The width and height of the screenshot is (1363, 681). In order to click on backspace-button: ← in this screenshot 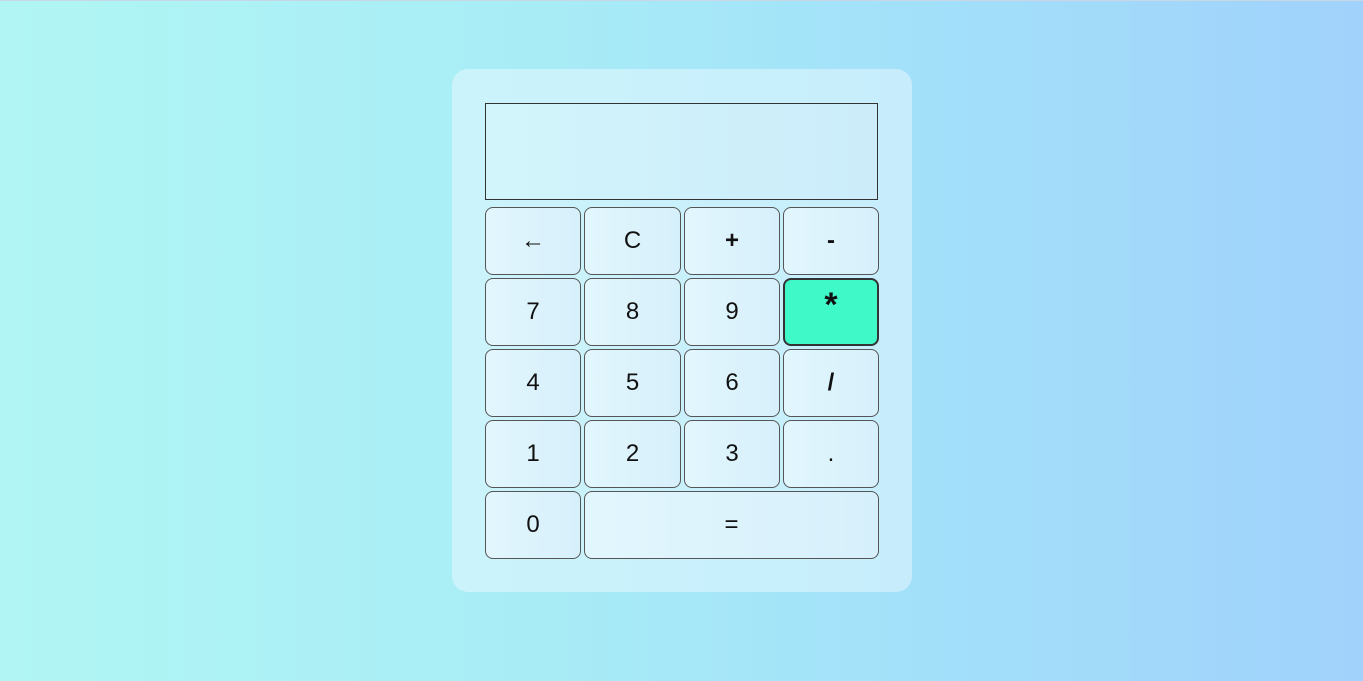, I will do `click(533, 241)`.